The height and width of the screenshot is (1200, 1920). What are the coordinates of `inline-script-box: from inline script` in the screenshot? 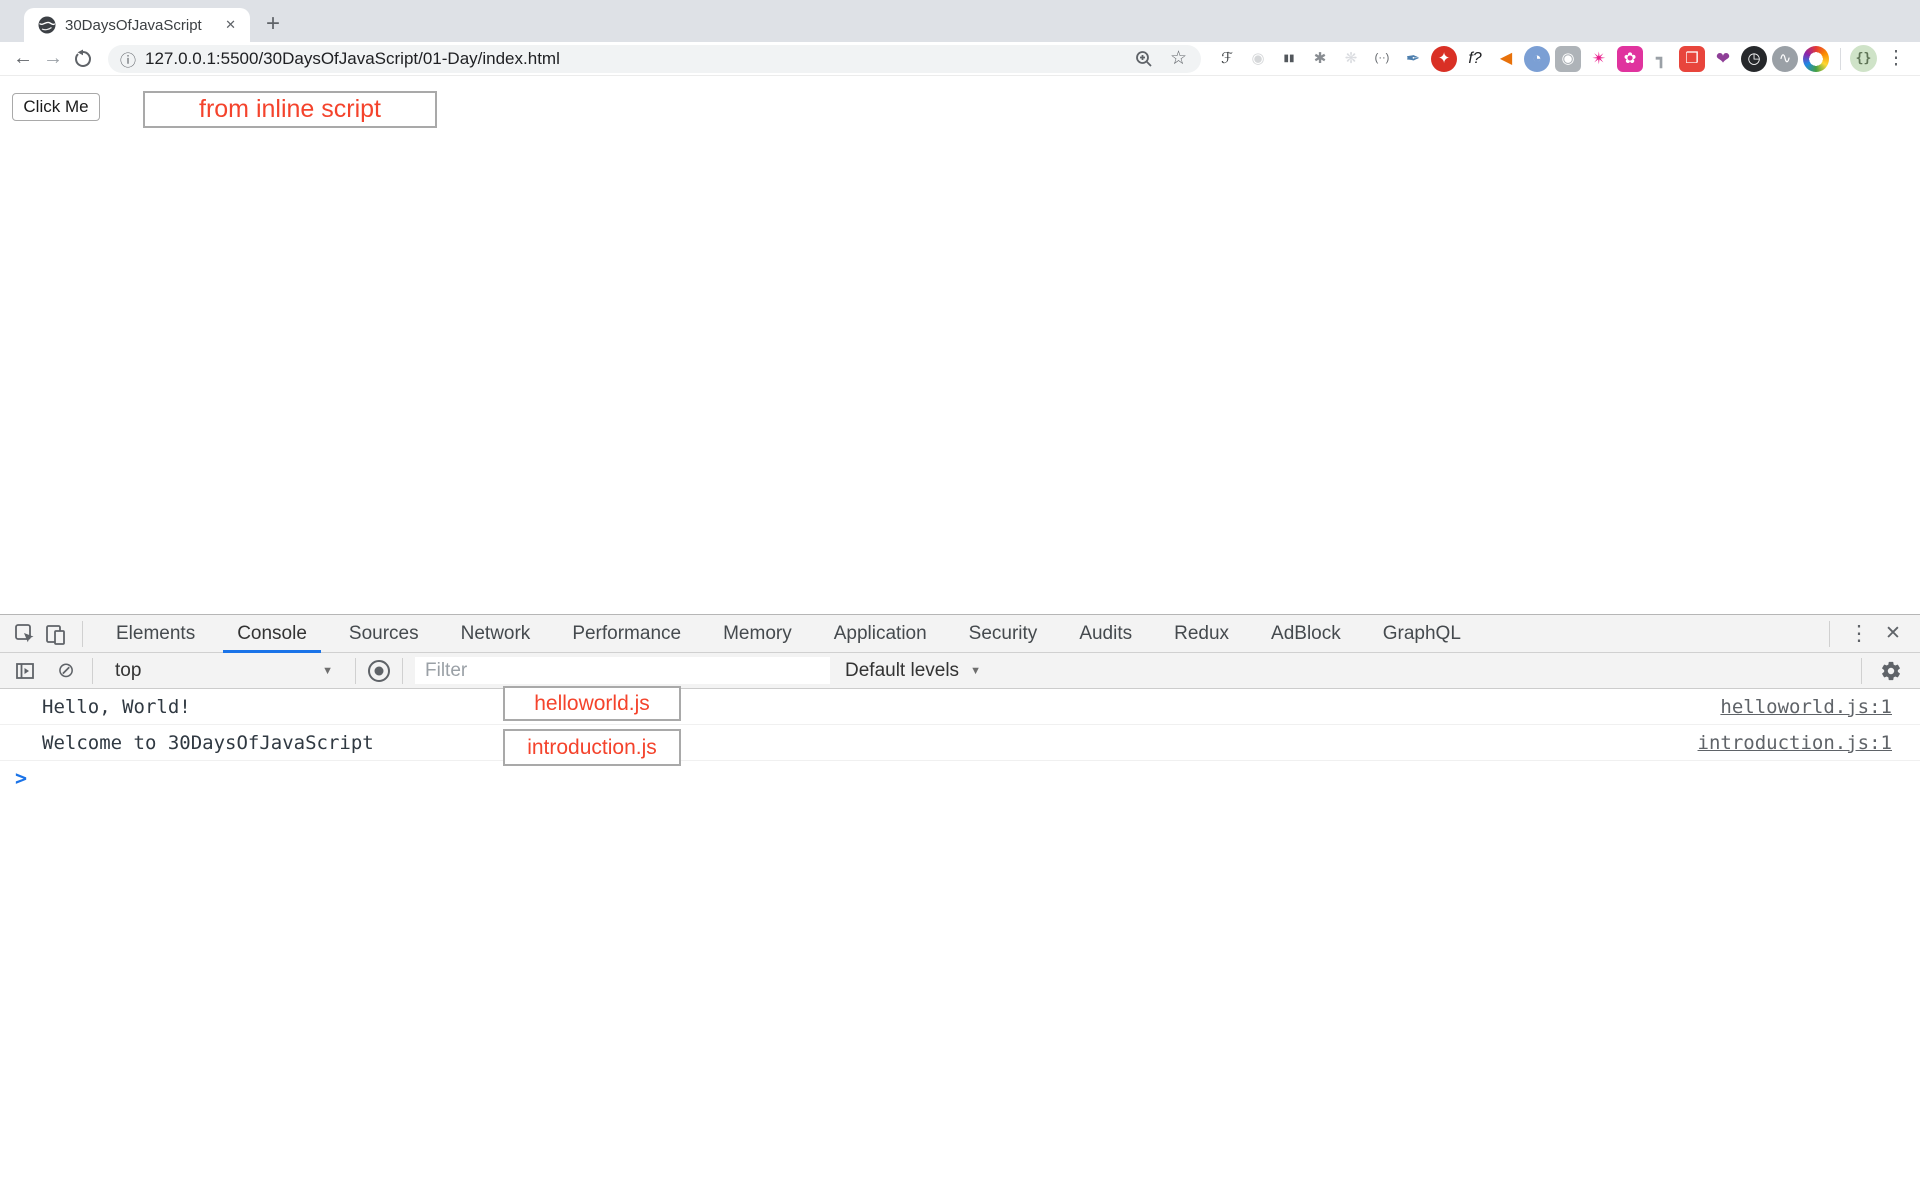 It's located at (290, 109).